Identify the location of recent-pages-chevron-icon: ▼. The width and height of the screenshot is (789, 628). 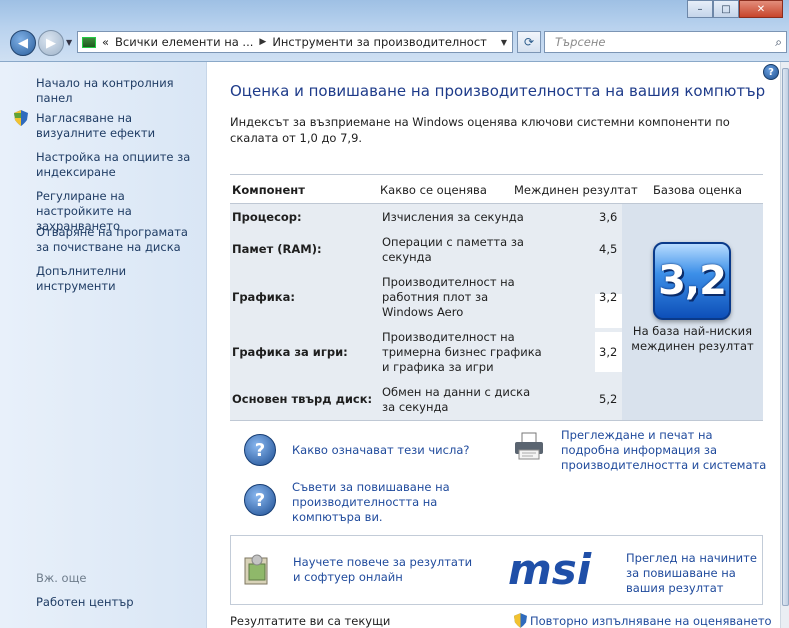
(69, 42).